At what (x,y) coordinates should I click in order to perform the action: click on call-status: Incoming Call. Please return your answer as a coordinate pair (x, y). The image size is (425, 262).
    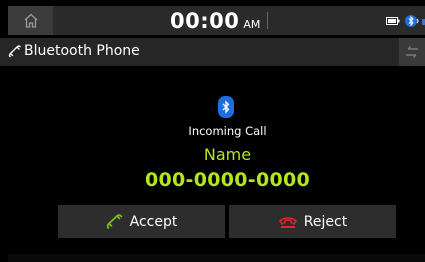
    Looking at the image, I should click on (227, 131).